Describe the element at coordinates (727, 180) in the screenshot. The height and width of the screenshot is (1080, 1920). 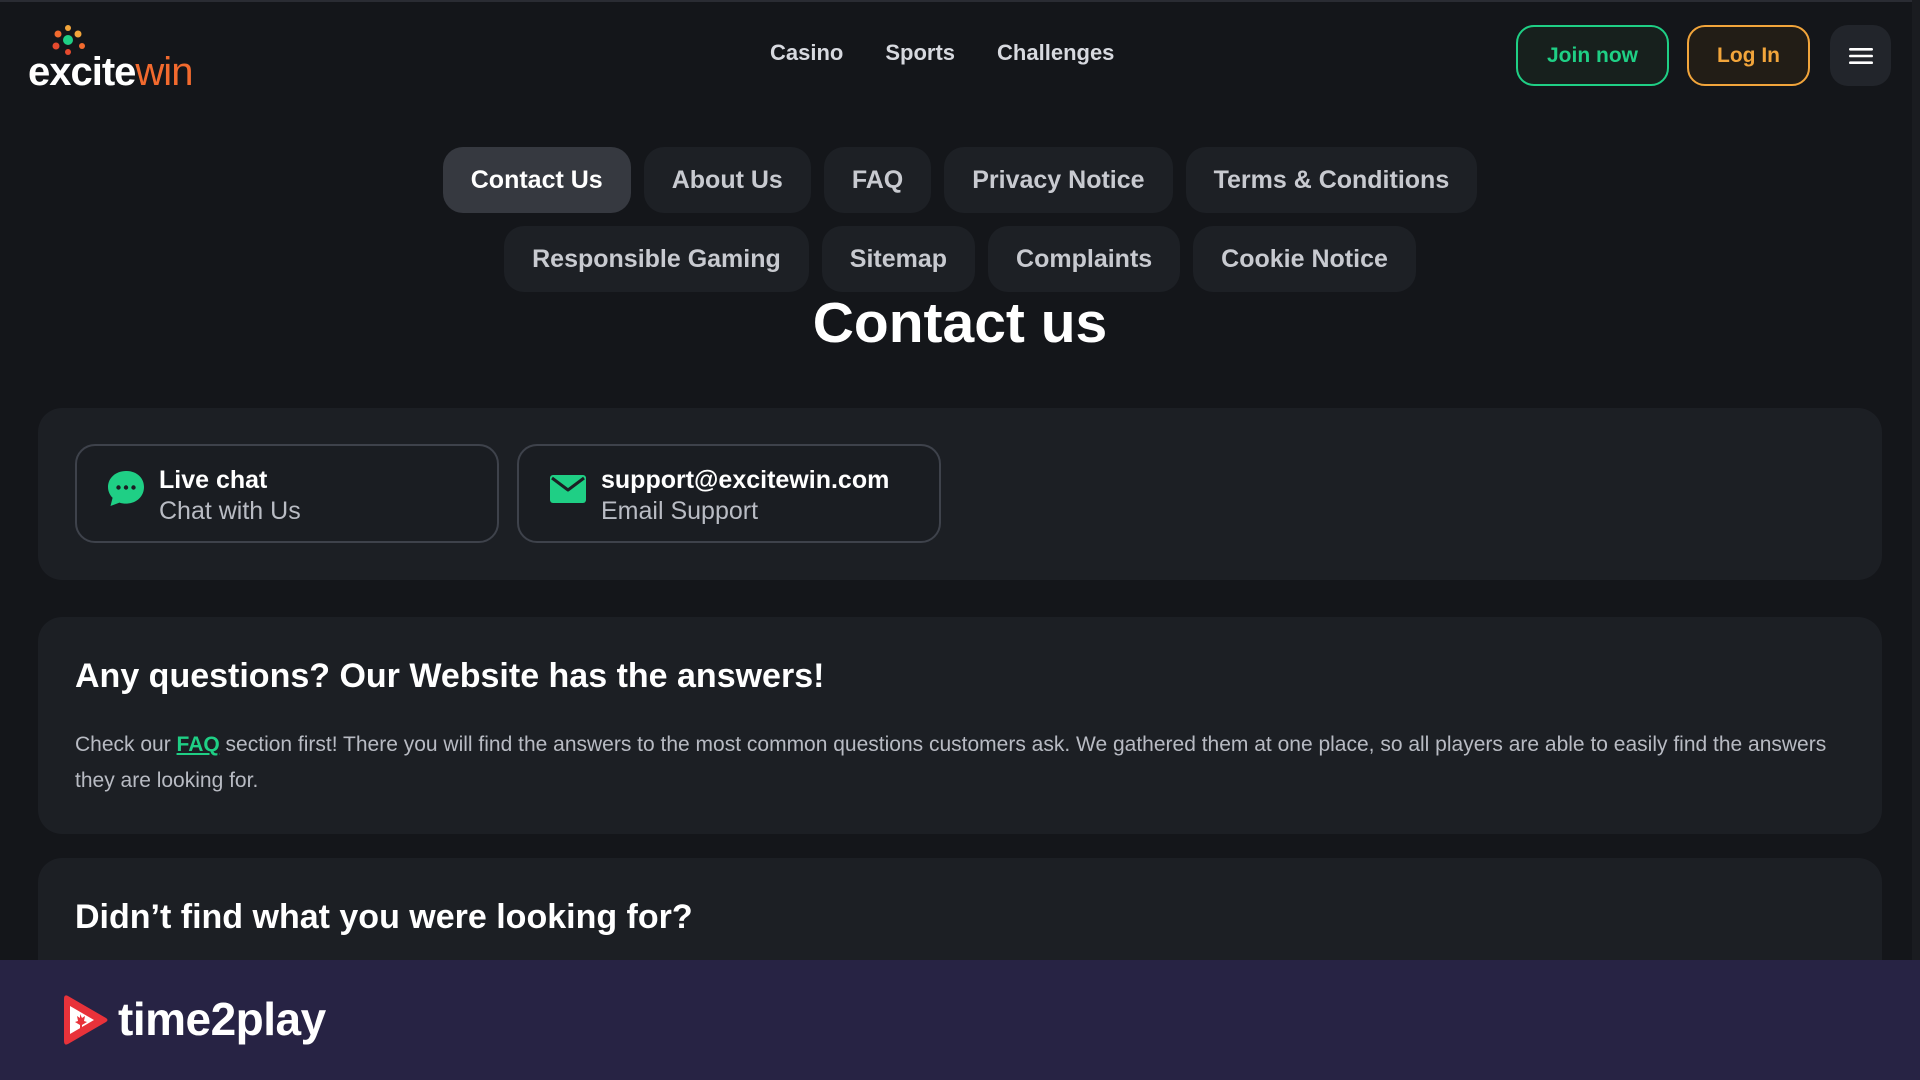
I see `tab-about-us: About Us` at that location.